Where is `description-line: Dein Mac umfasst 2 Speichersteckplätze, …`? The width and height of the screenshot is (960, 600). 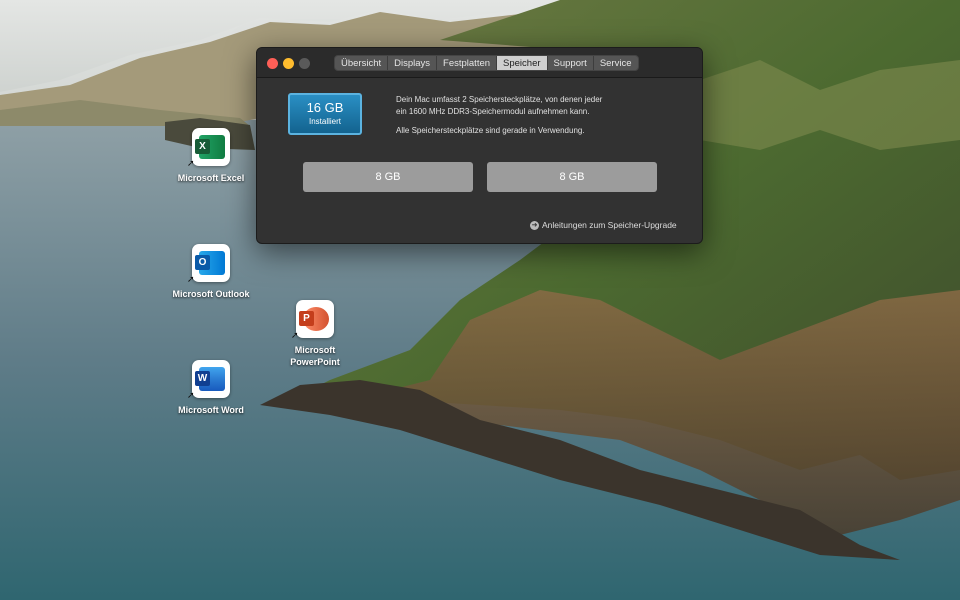
description-line: Dein Mac umfasst 2 Speichersteckplätze, … is located at coordinates (499, 99).